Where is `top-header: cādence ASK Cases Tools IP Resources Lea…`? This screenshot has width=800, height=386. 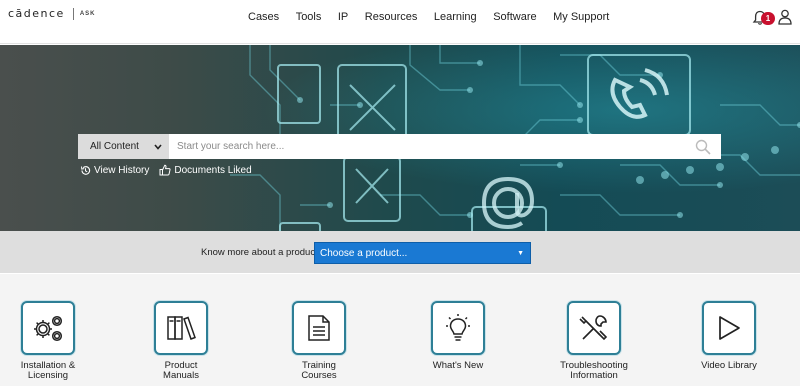 top-header: cādence ASK Cases Tools IP Resources Lea… is located at coordinates (400, 22).